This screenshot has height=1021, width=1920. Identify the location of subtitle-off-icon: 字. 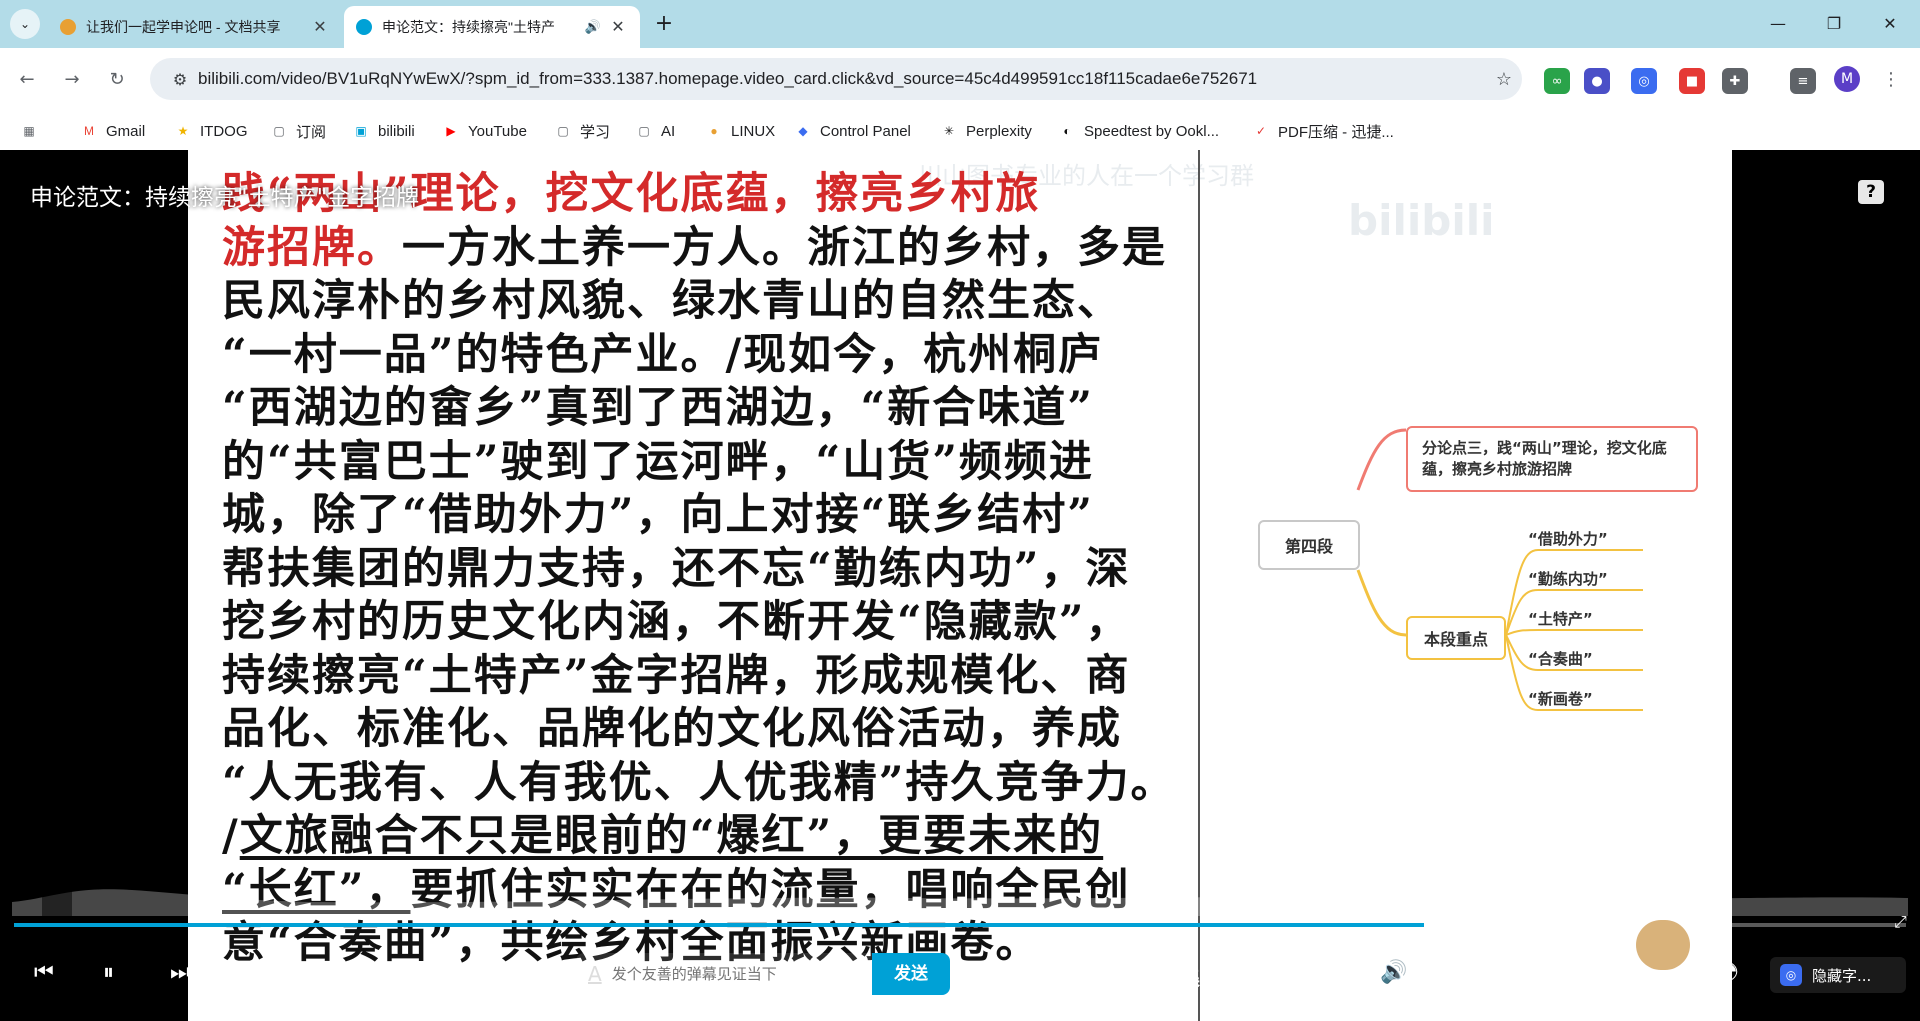
(1327, 973).